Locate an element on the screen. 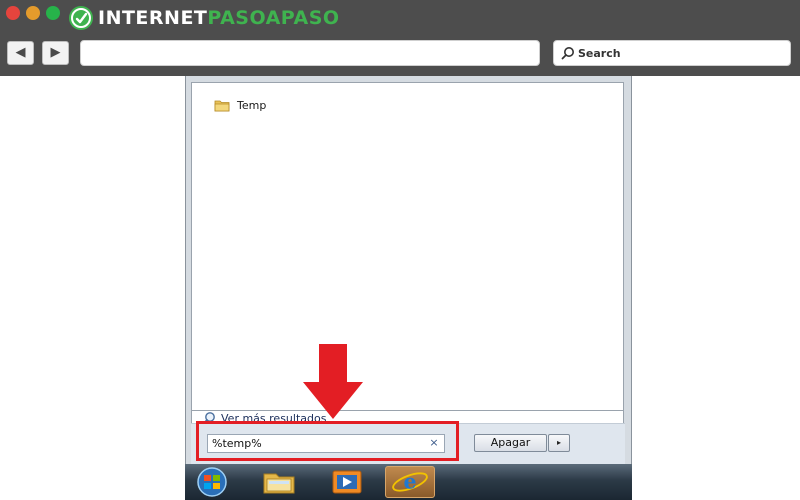  folder-icon is located at coordinates (222, 106).